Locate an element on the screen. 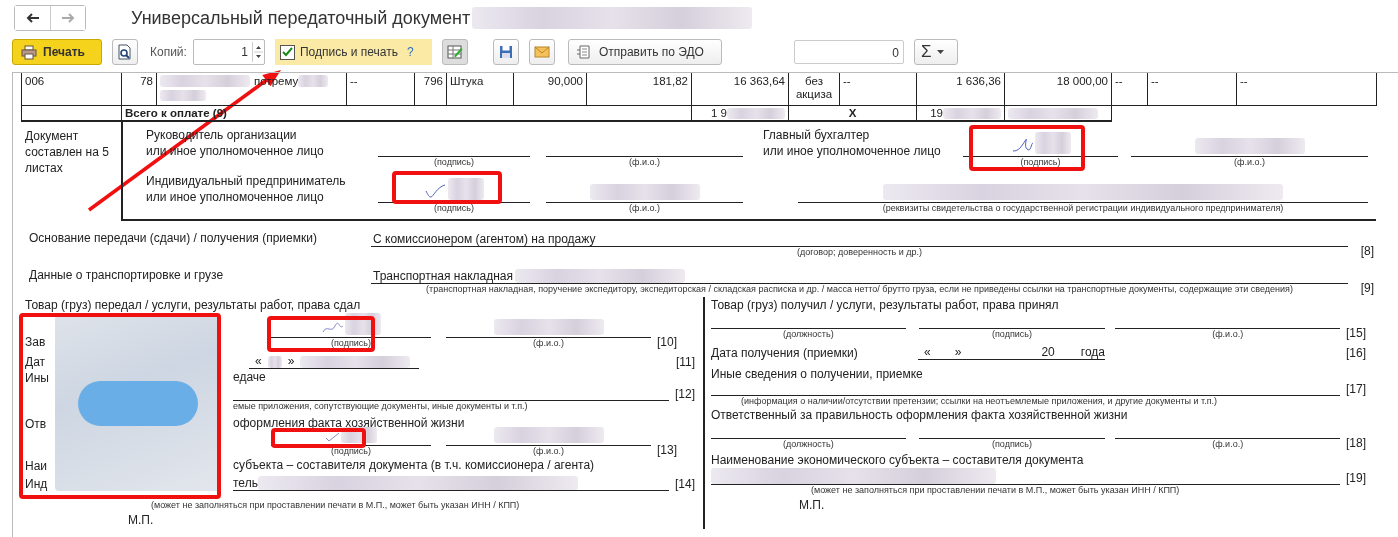 The image size is (1398, 537). table-cell: 16 363,64 is located at coordinates (759, 81).